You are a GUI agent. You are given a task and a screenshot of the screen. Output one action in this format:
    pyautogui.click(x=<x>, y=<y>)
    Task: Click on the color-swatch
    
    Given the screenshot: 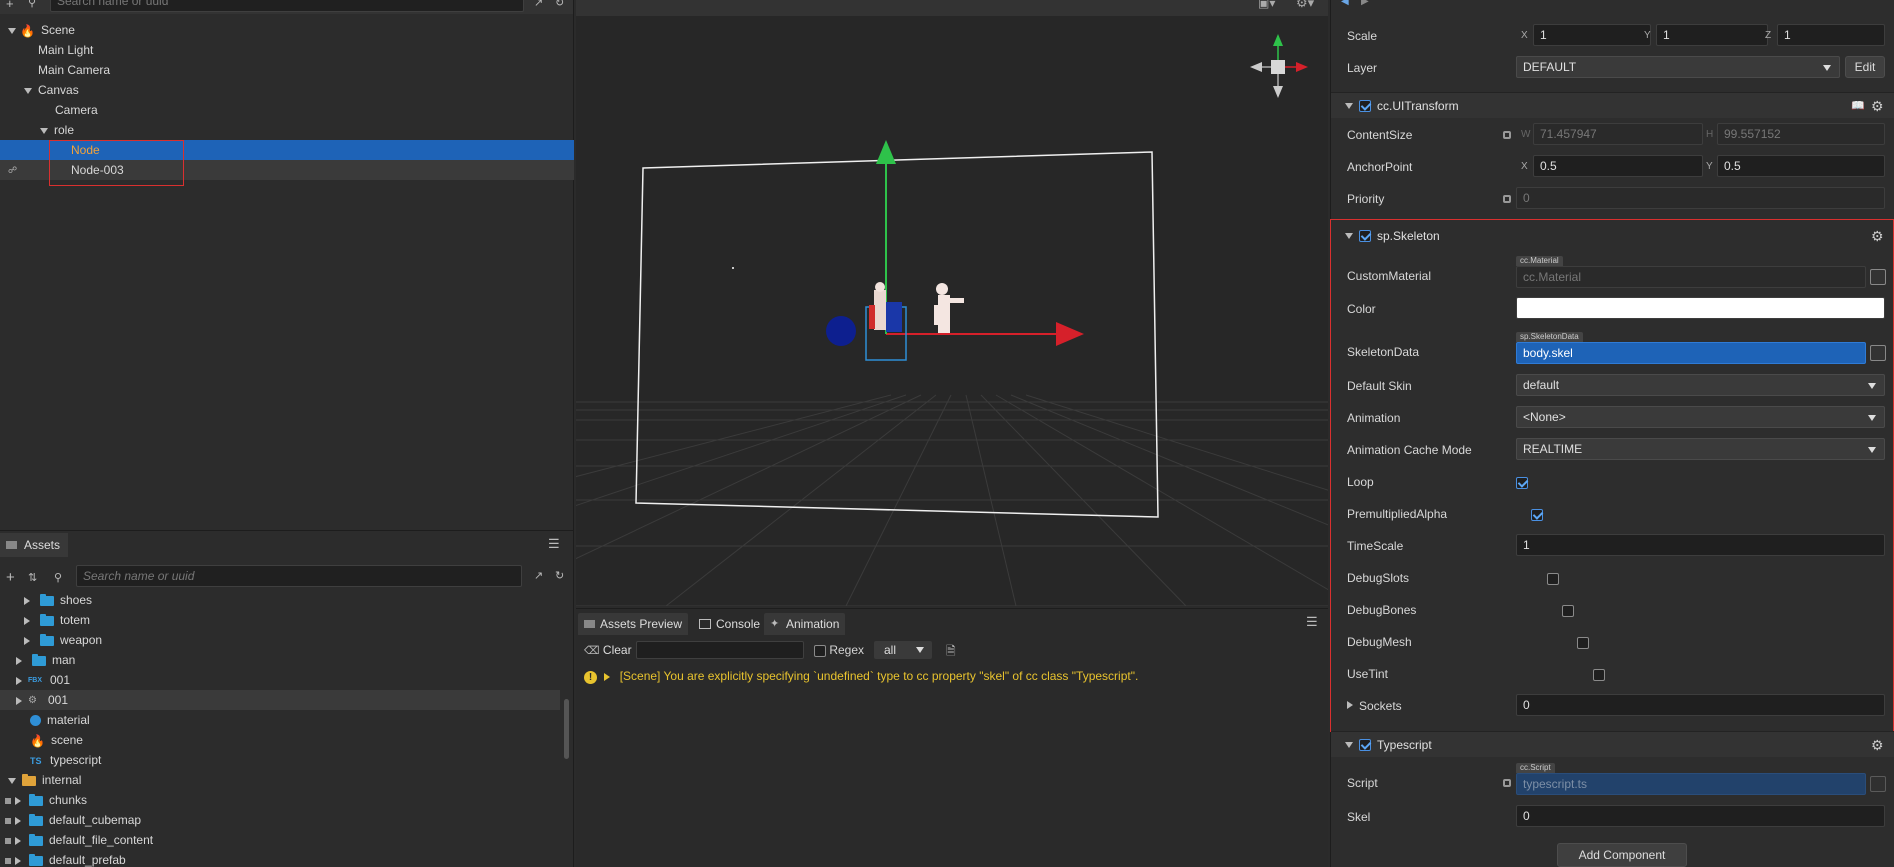 What is the action you would take?
    pyautogui.click(x=1700, y=308)
    